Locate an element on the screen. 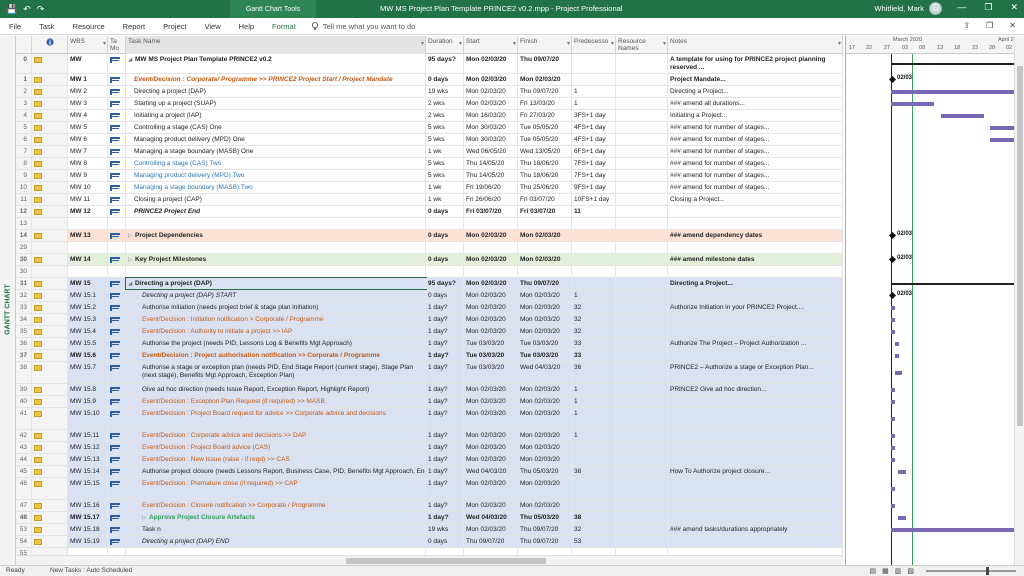 Image resolution: width=1024 pixels, height=576 pixels. scroll-thumb is located at coordinates (446, 561).